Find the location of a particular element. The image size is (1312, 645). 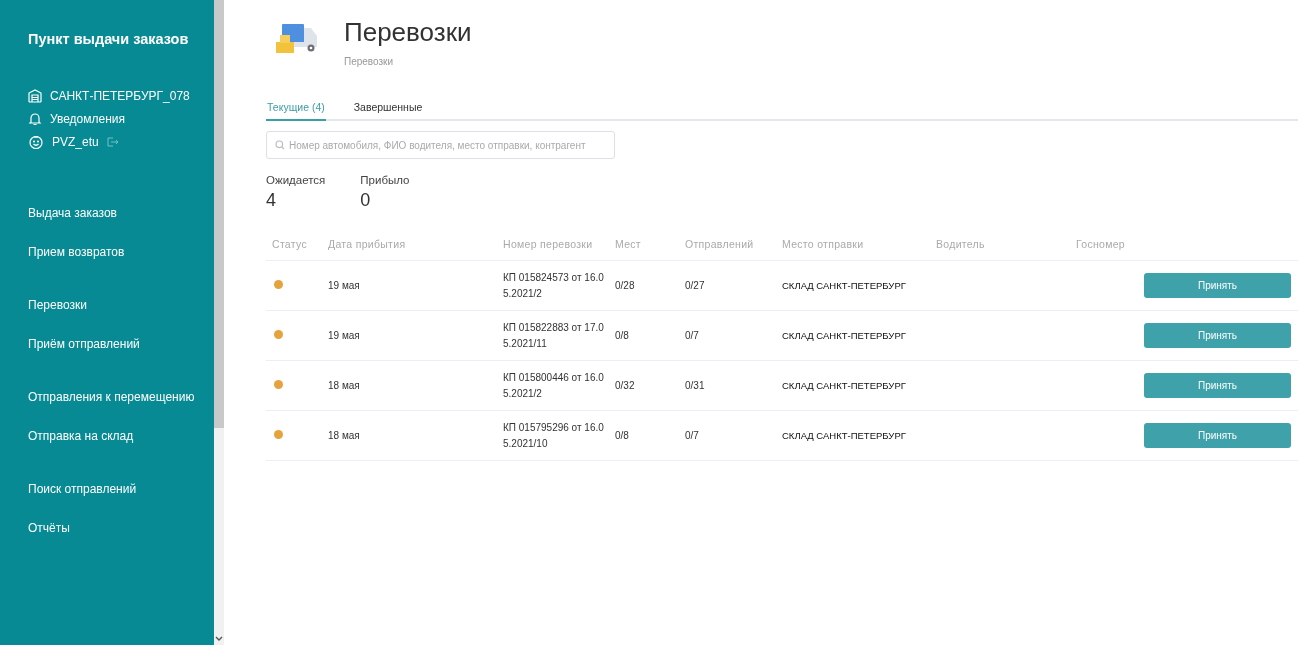

search-icon is located at coordinates (280, 145).